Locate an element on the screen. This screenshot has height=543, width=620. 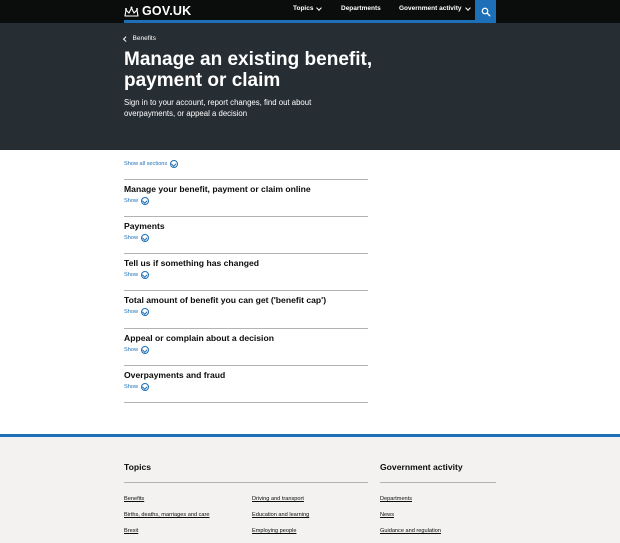
show-all-label: Show all sections is located at coordinates (146, 164).